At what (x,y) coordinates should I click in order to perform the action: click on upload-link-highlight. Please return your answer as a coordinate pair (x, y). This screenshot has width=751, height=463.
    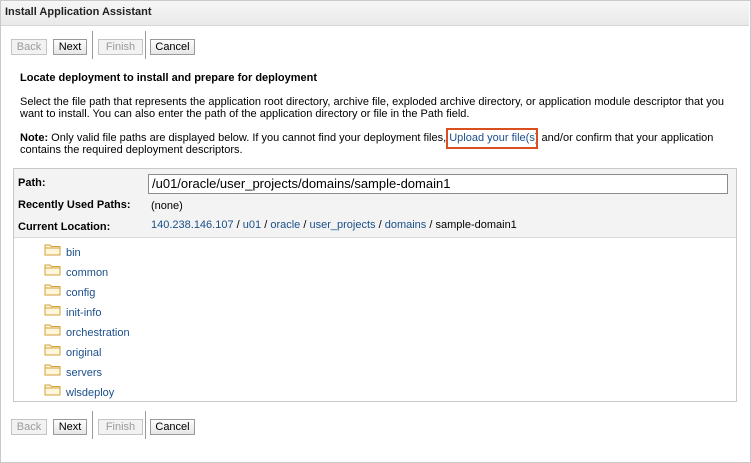
    Looking at the image, I should click on (492, 138).